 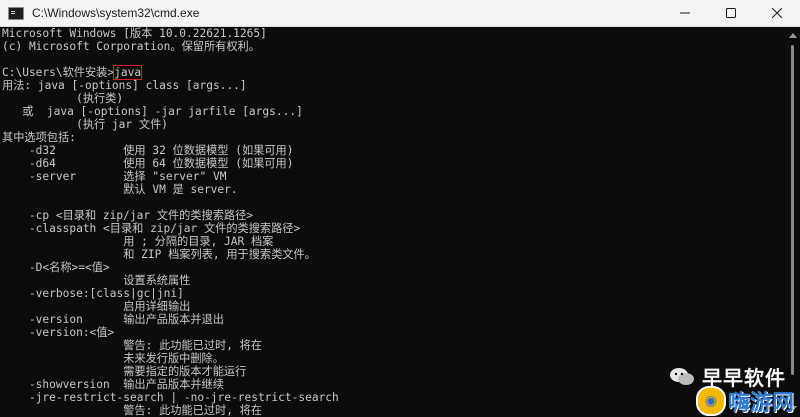 What do you see at coordinates (120, 189) in the screenshot?
I see `console-line: 默认 VM 是 server.` at bounding box center [120, 189].